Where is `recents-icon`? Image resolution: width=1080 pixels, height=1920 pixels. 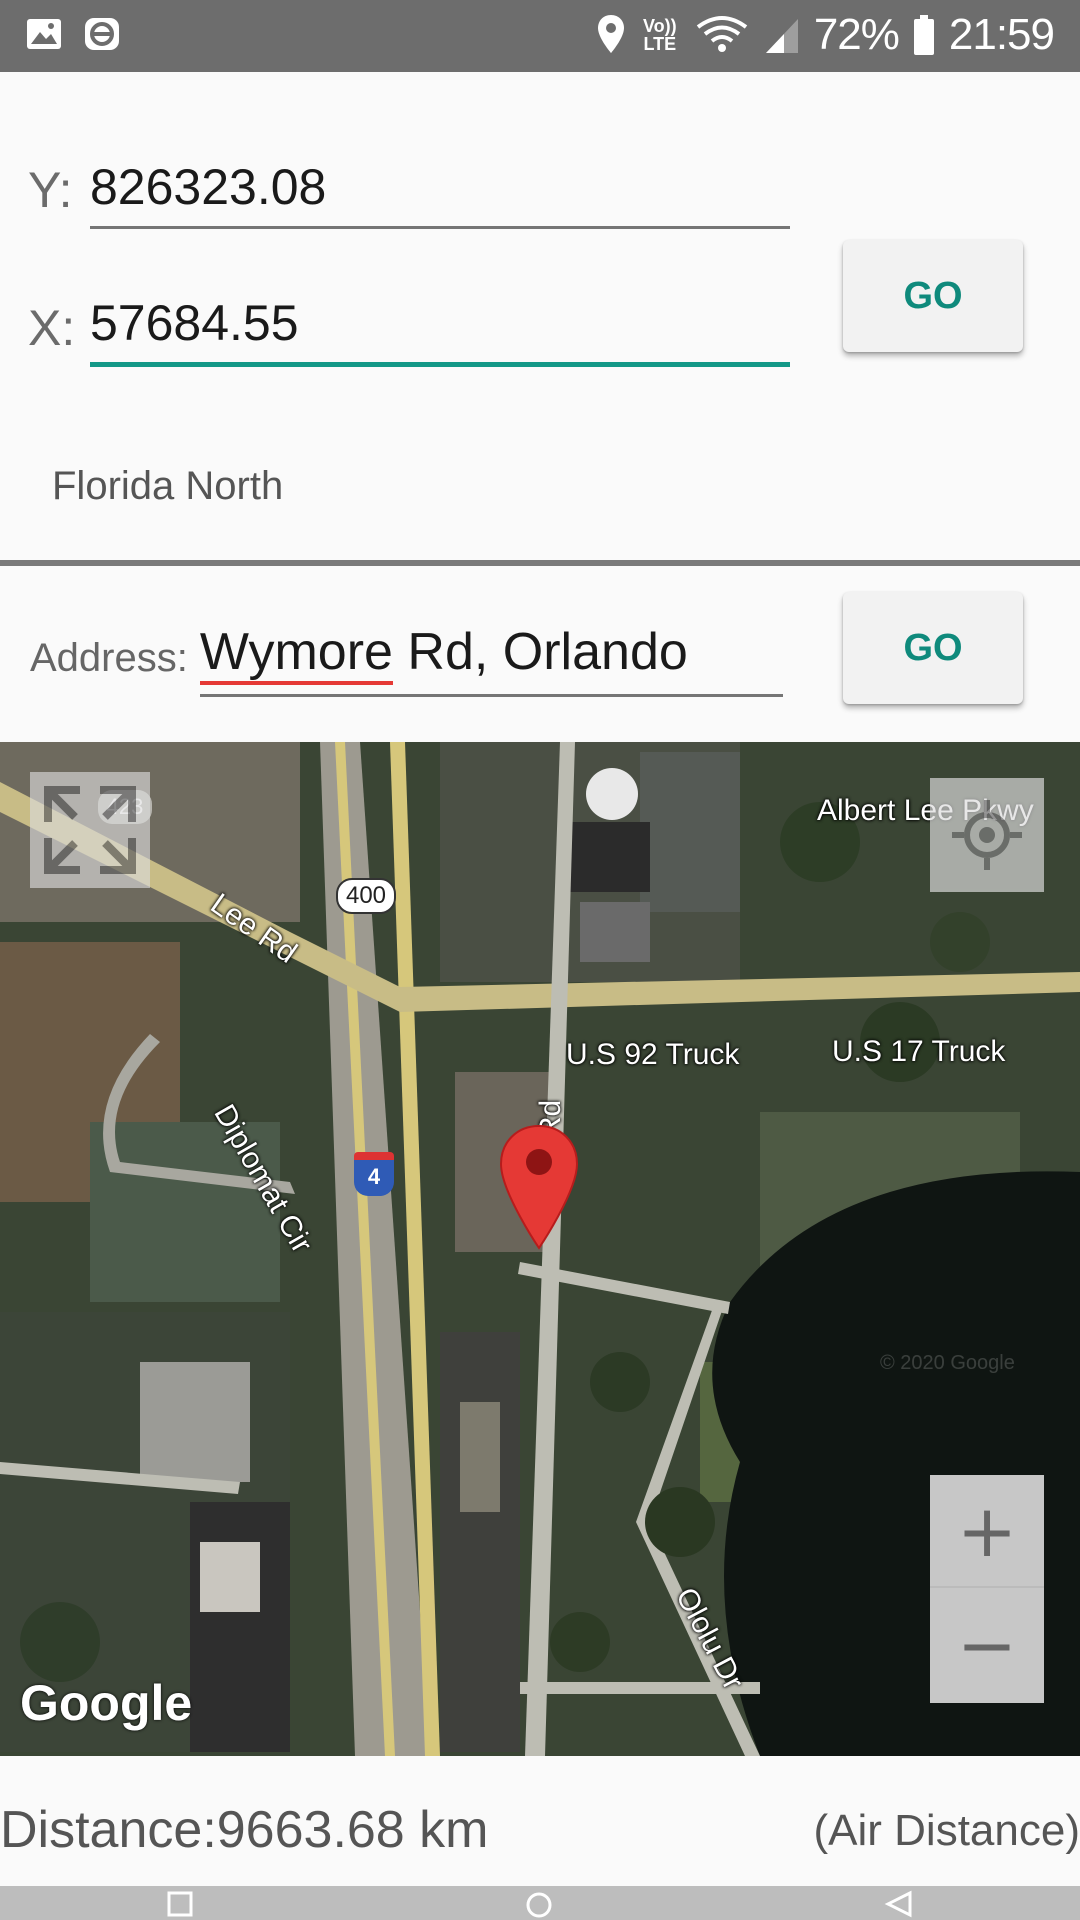 recents-icon is located at coordinates (180, 1904).